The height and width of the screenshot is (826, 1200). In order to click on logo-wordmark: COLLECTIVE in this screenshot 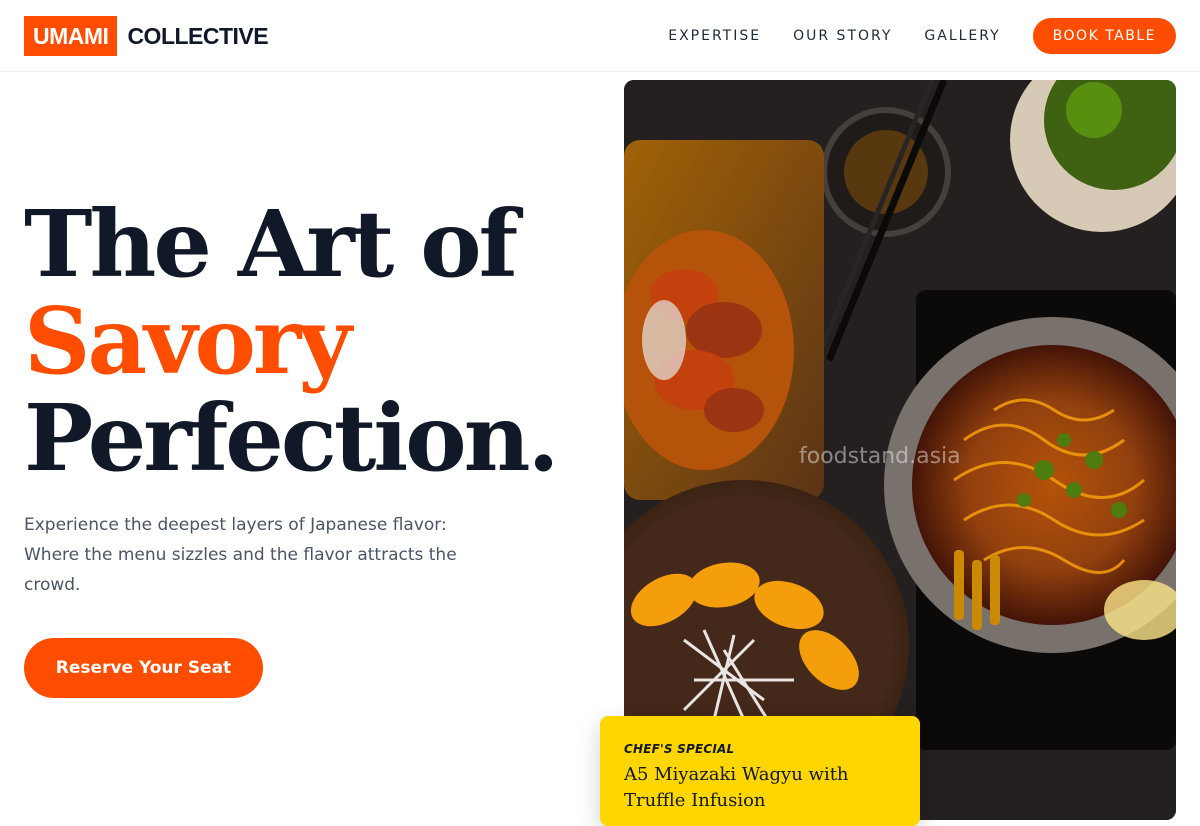, I will do `click(198, 35)`.